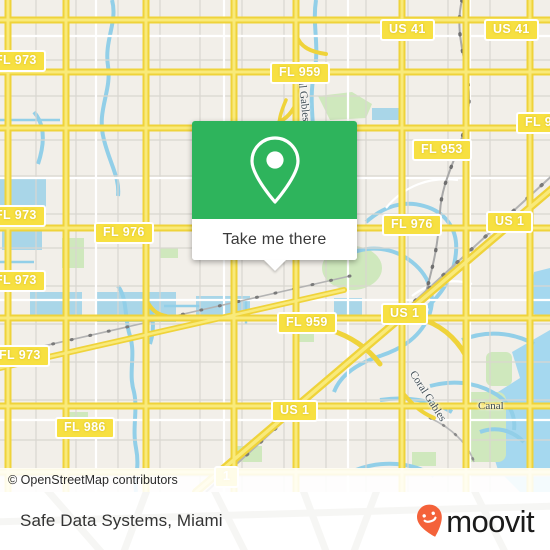 This screenshot has height=550, width=550. Describe the element at coordinates (430, 520) in the screenshot. I see `moovit-pin-smiley-icon` at that location.